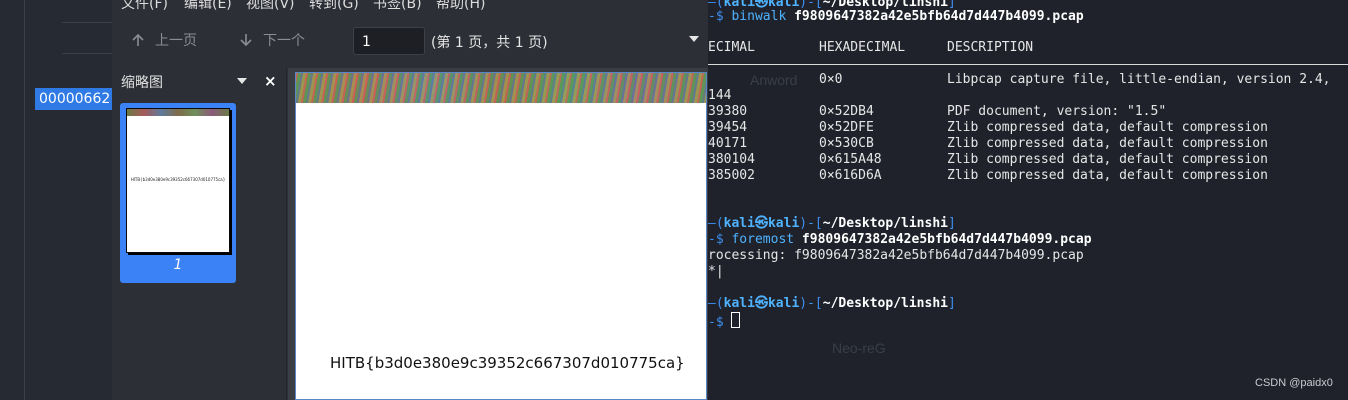  Describe the element at coordinates (246, 40) in the screenshot. I see `arrow-down-icon` at that location.